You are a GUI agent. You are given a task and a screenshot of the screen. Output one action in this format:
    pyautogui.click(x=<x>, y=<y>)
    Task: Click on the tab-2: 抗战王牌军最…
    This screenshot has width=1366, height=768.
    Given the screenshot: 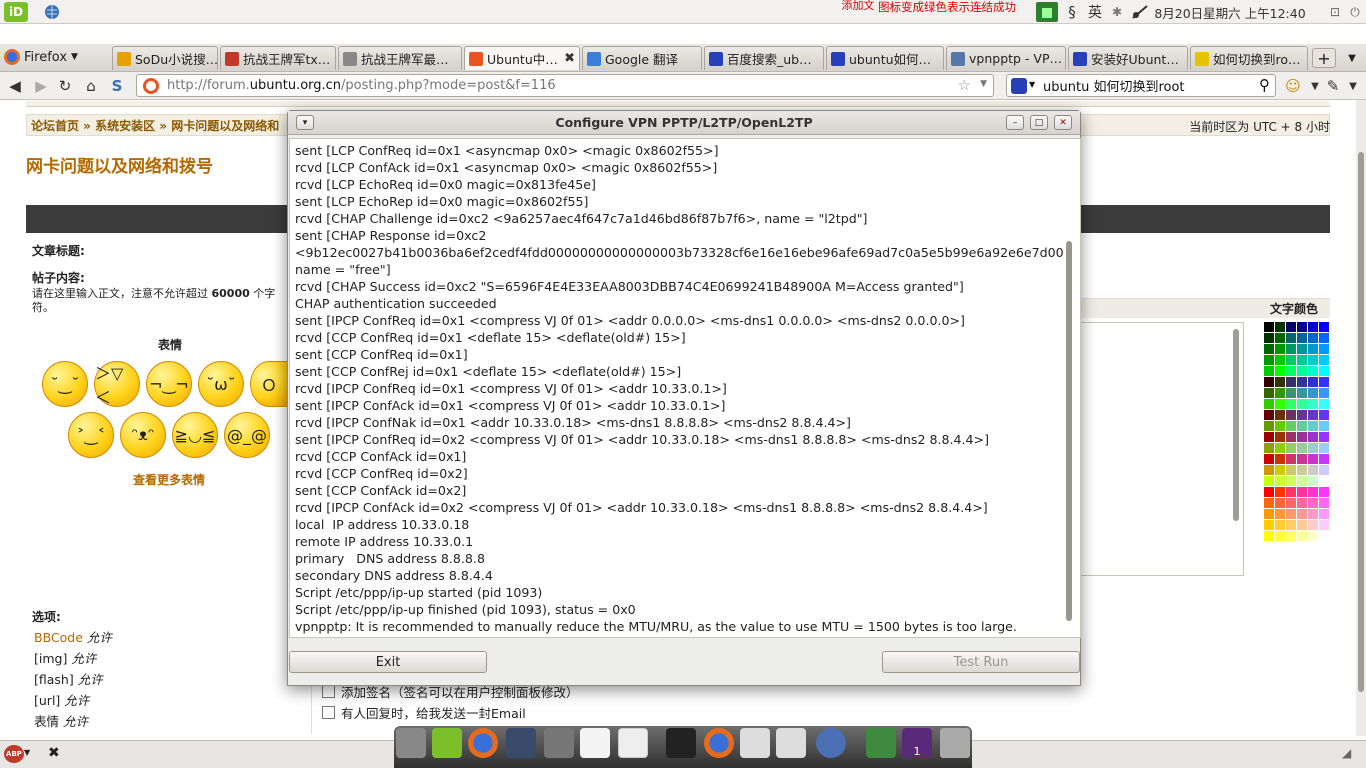 What is the action you would take?
    pyautogui.click(x=400, y=58)
    